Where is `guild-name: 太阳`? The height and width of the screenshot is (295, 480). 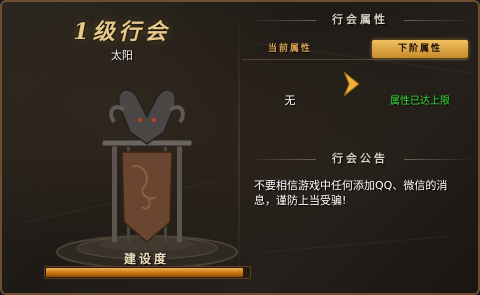
guild-name: 太阳 is located at coordinates (122, 55).